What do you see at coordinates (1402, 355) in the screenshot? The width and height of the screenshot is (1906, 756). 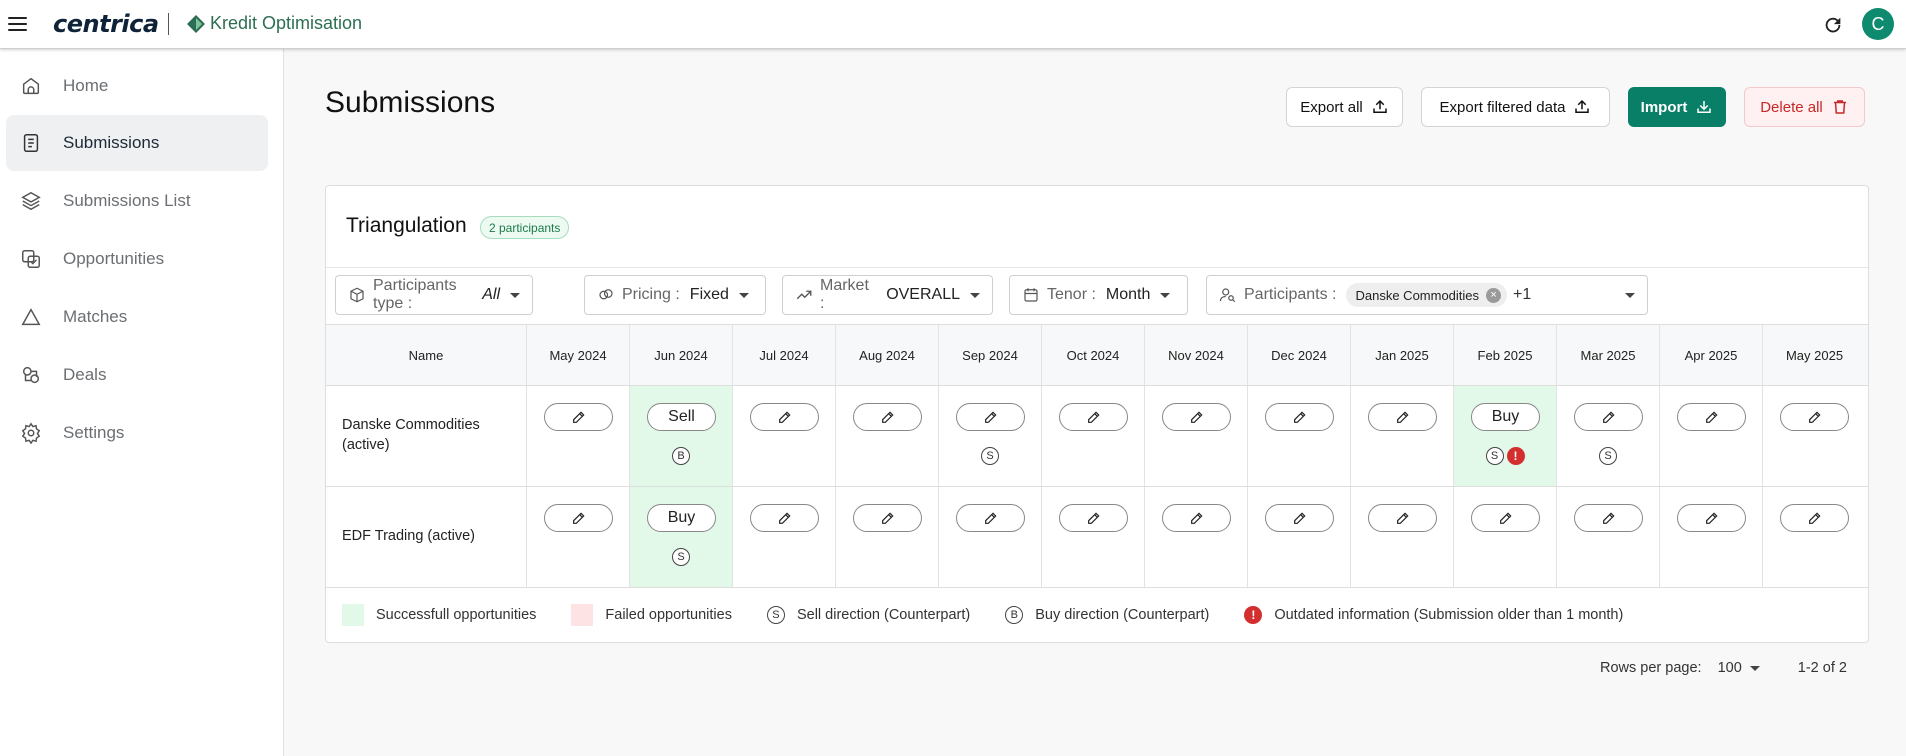 I see `column-header-month: Jan 2025` at bounding box center [1402, 355].